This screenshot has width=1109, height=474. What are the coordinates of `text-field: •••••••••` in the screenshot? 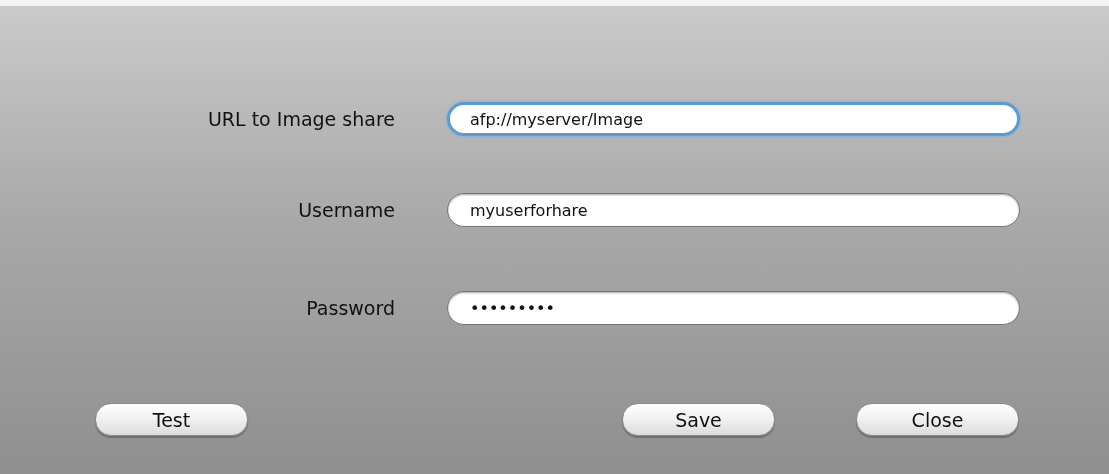 It's located at (733, 308).